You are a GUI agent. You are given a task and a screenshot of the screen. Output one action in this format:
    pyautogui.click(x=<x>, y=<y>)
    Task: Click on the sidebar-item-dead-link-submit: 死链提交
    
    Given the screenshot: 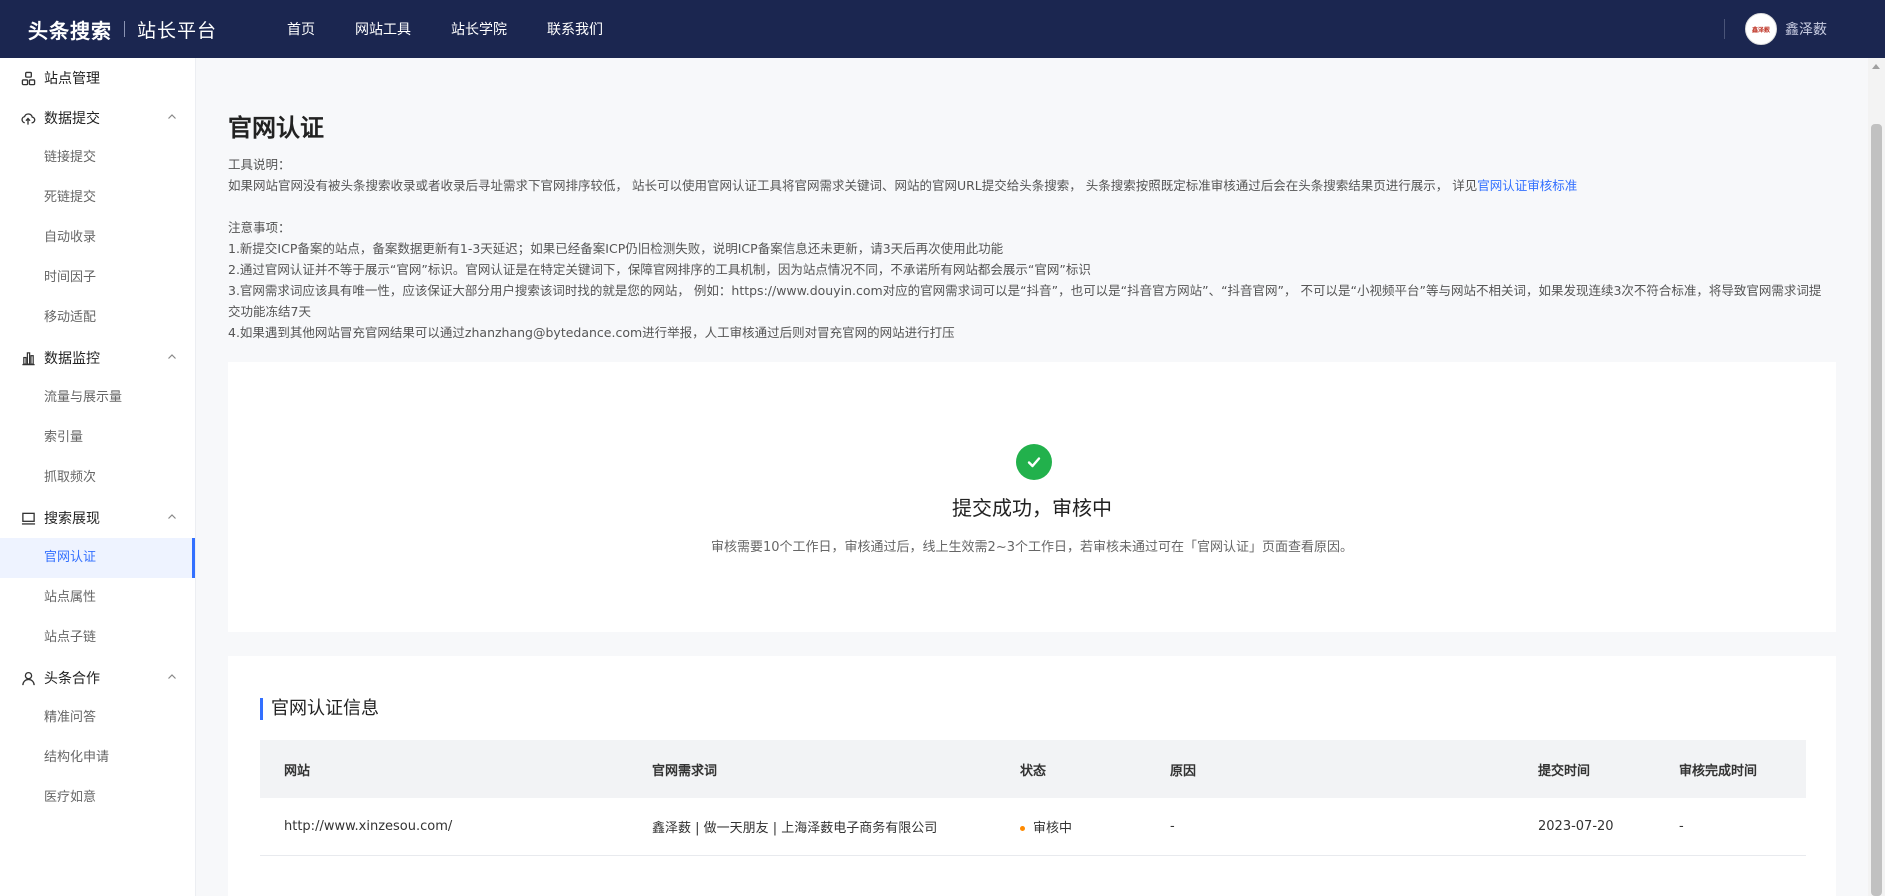 What is the action you would take?
    pyautogui.click(x=97, y=198)
    